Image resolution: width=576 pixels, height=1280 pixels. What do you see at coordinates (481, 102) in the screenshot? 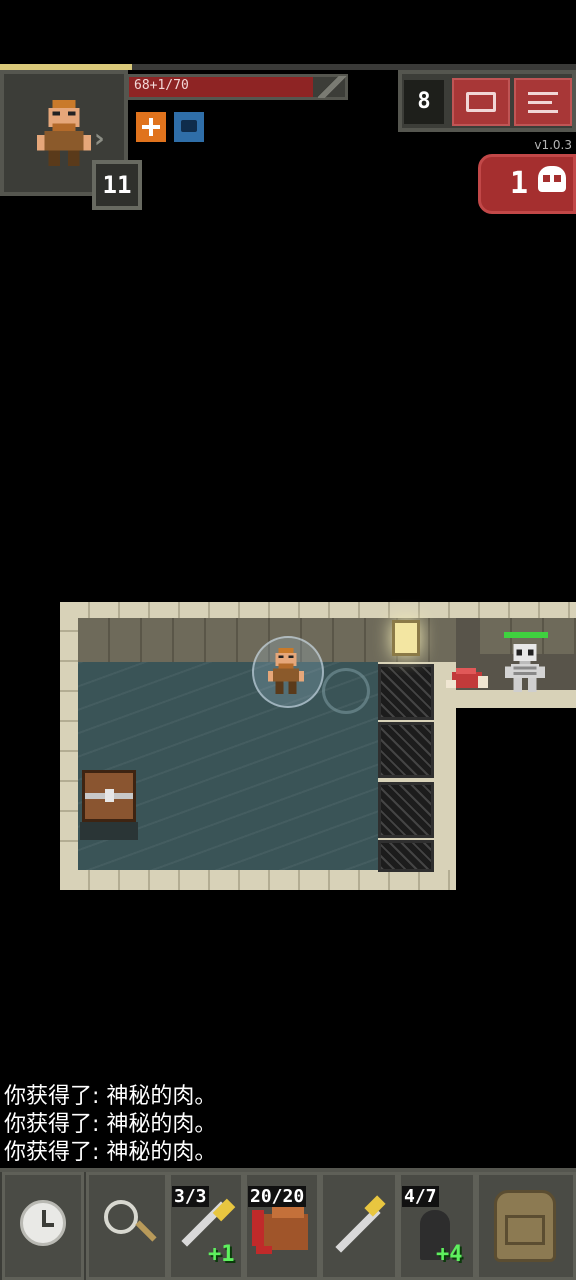
I see `journal-icon` at bounding box center [481, 102].